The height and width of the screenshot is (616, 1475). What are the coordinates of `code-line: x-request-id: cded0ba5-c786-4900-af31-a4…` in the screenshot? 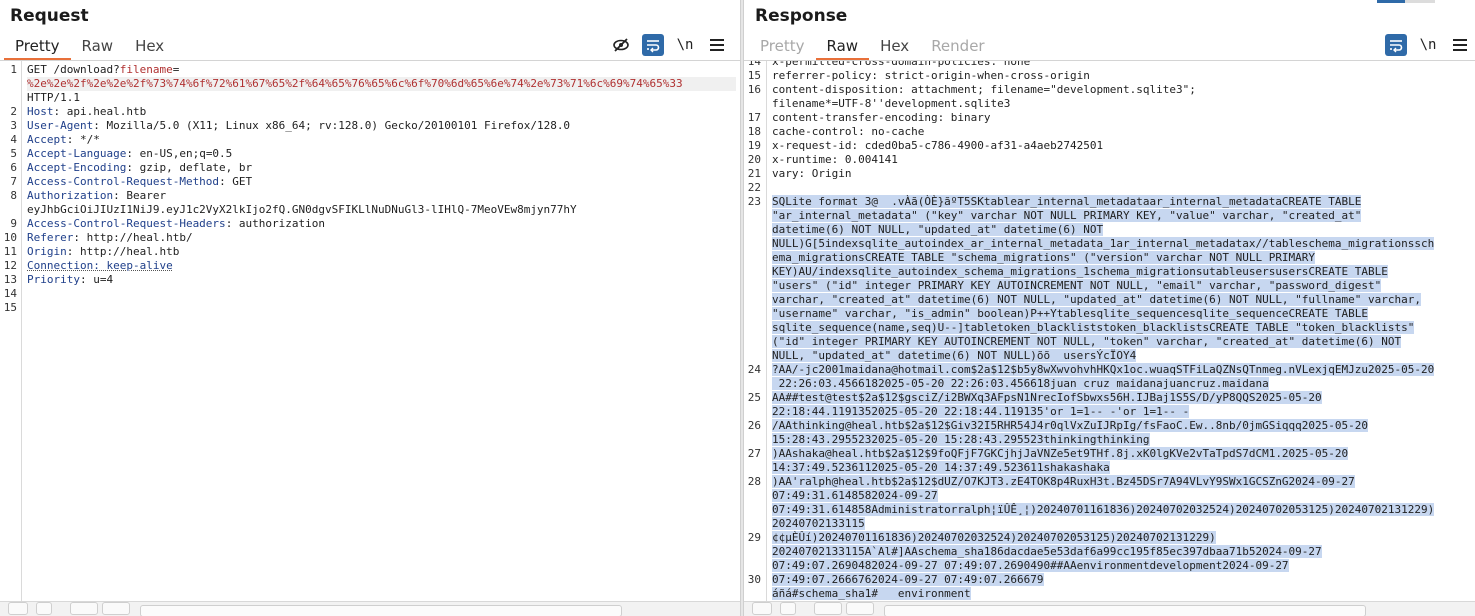 It's located at (1121, 146).